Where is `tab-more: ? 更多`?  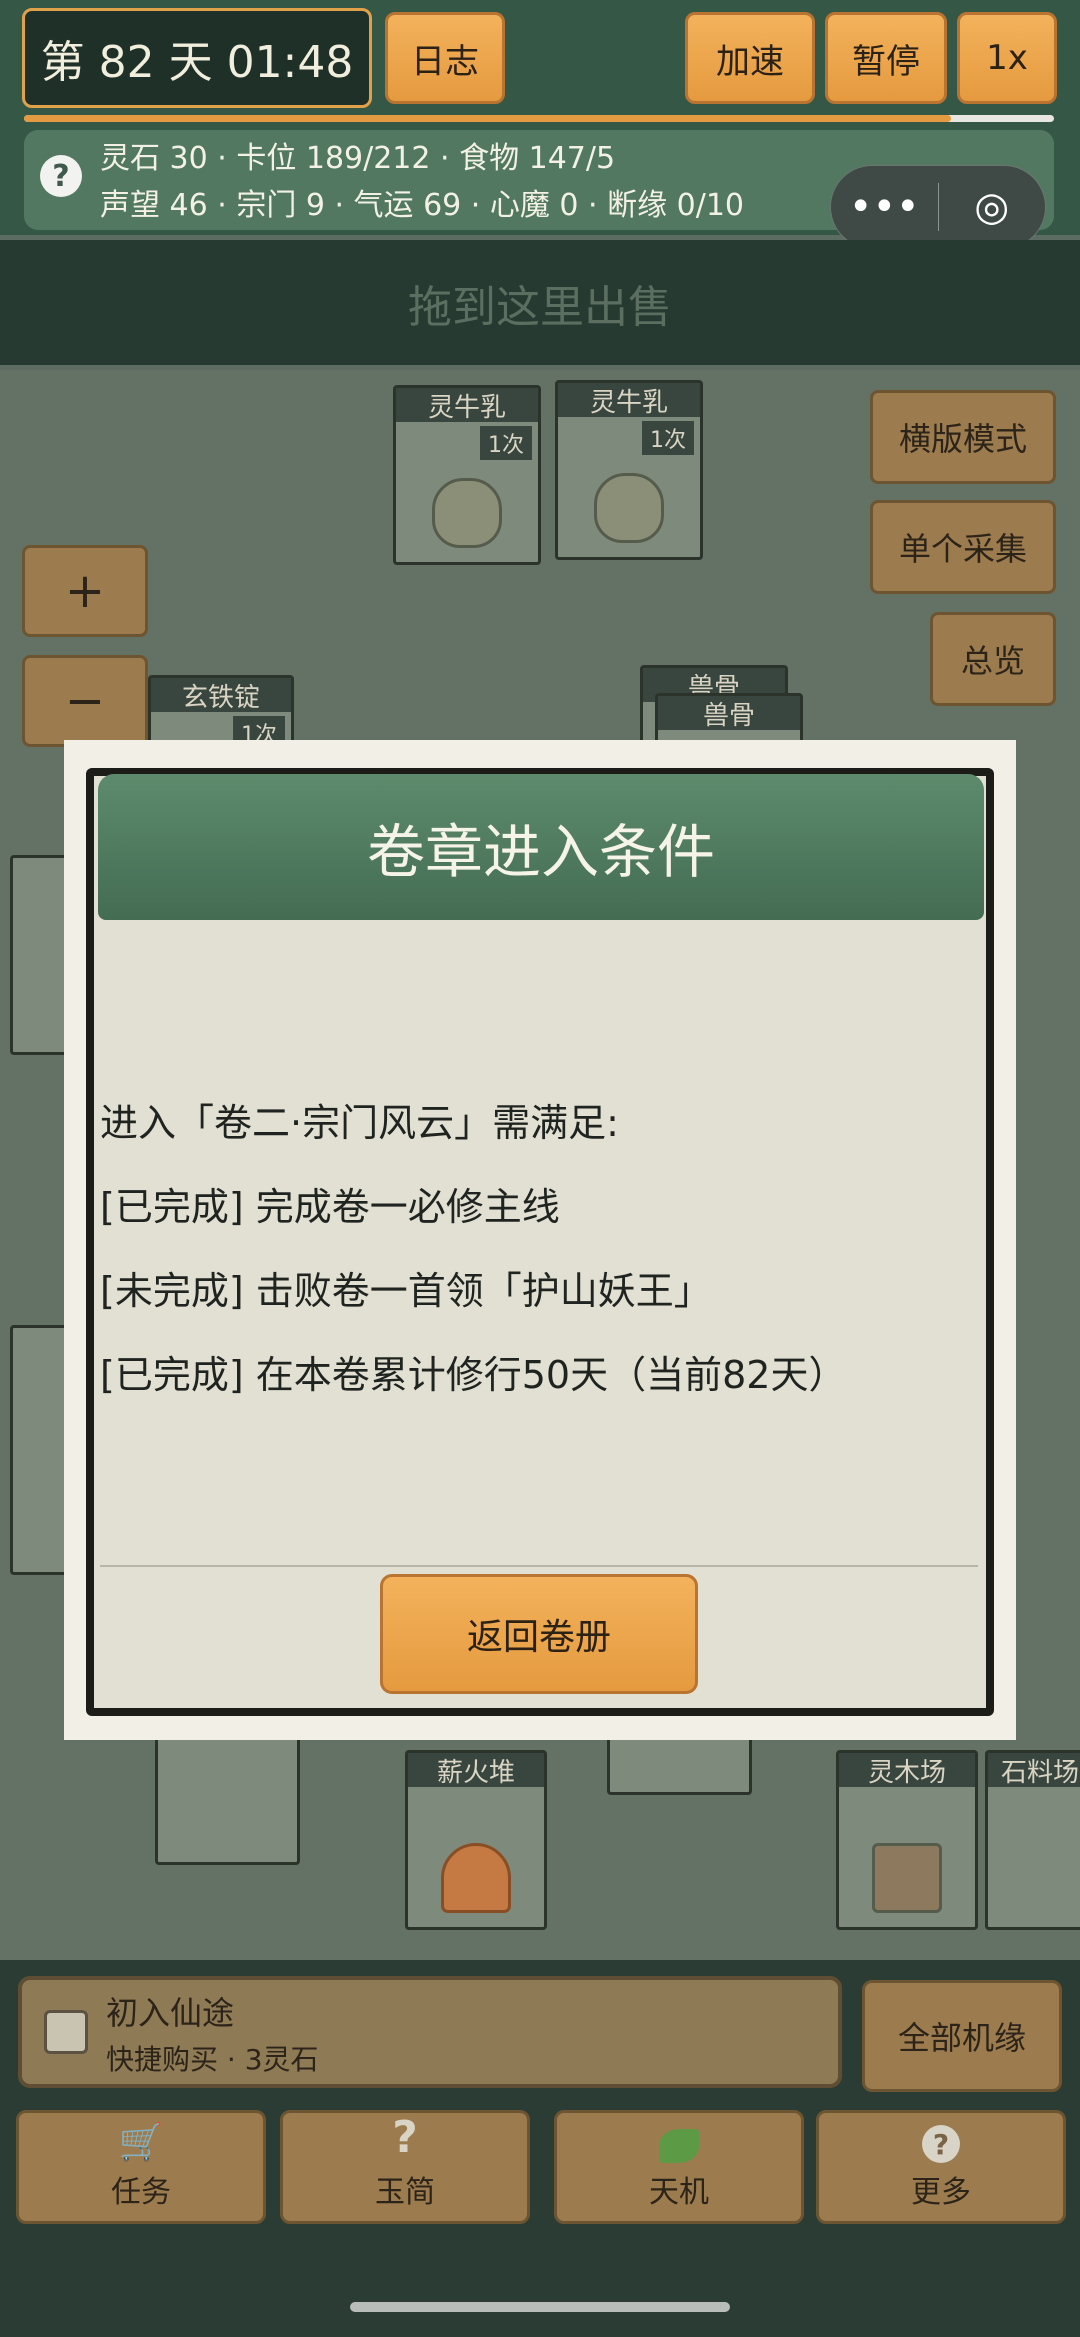
tab-more: ? 更多 is located at coordinates (941, 2167).